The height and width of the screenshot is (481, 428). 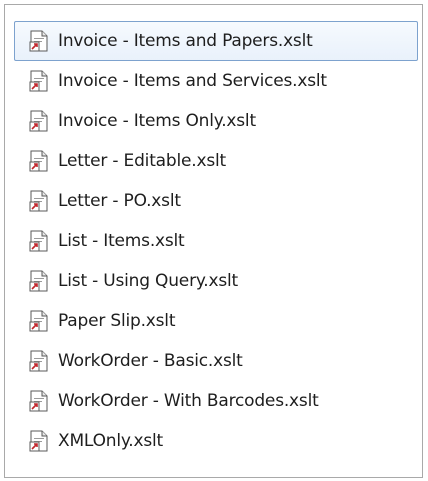 I want to click on file-item-letter-po: Letter - PO.xslt, so click(x=216, y=201).